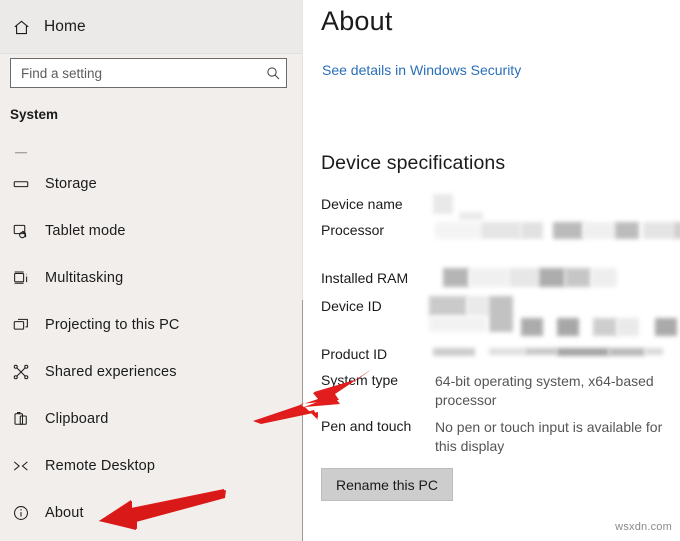 This screenshot has height=541, width=680. Describe the element at coordinates (77, 418) in the screenshot. I see `sidebar-item-clipboard-label: Clipboard` at that location.